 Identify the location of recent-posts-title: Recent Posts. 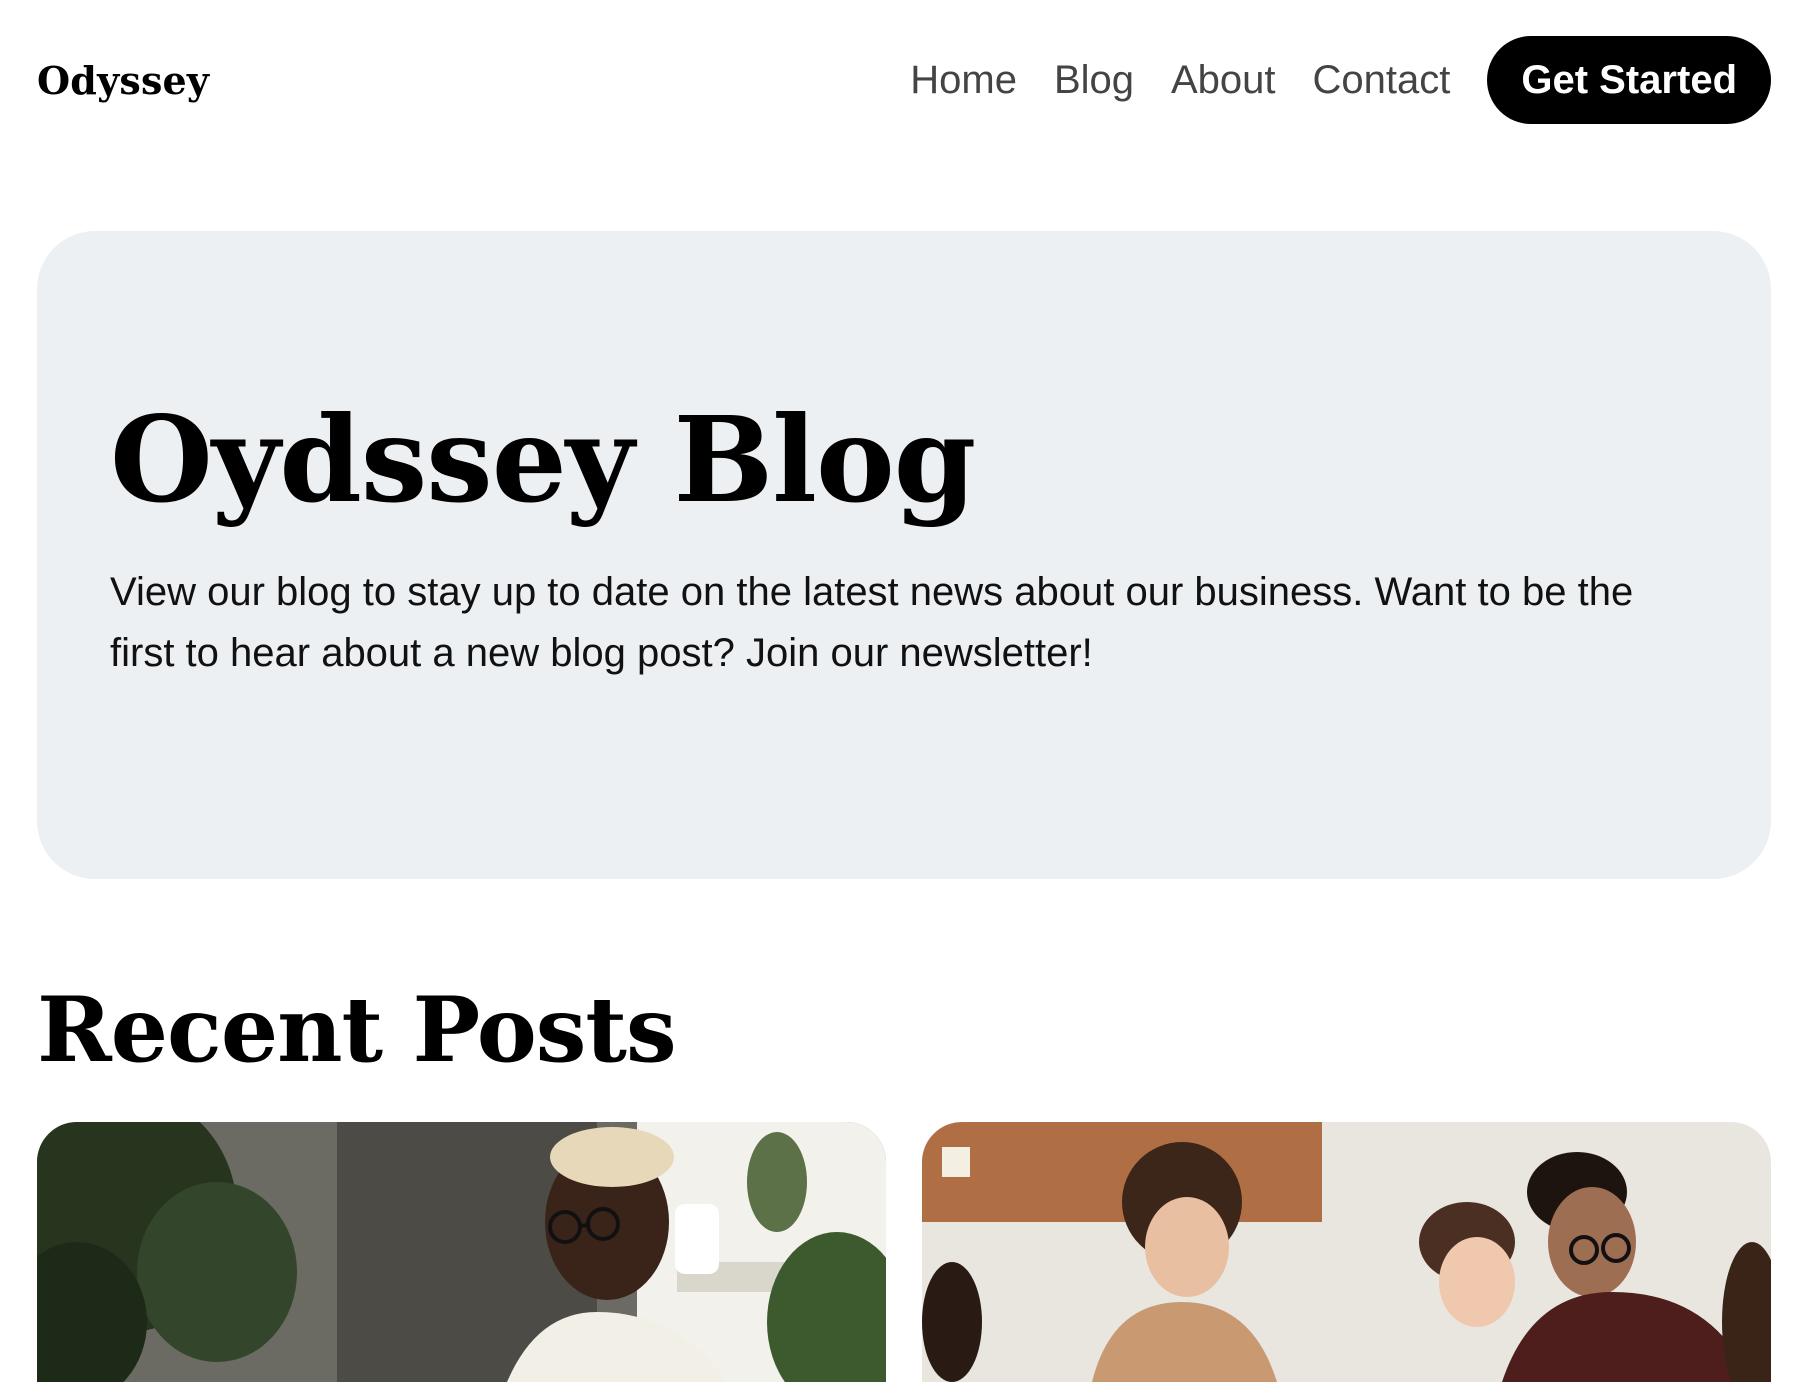
(357, 1030).